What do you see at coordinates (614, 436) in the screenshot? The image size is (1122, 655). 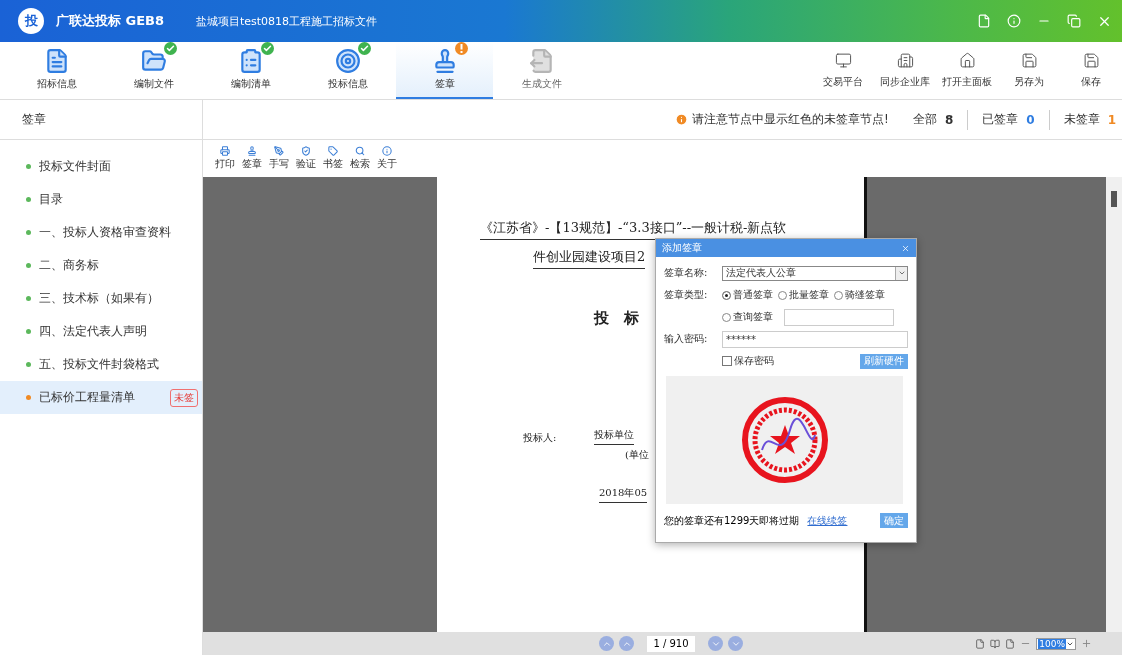 I see `bidder-value: 投标单位` at bounding box center [614, 436].